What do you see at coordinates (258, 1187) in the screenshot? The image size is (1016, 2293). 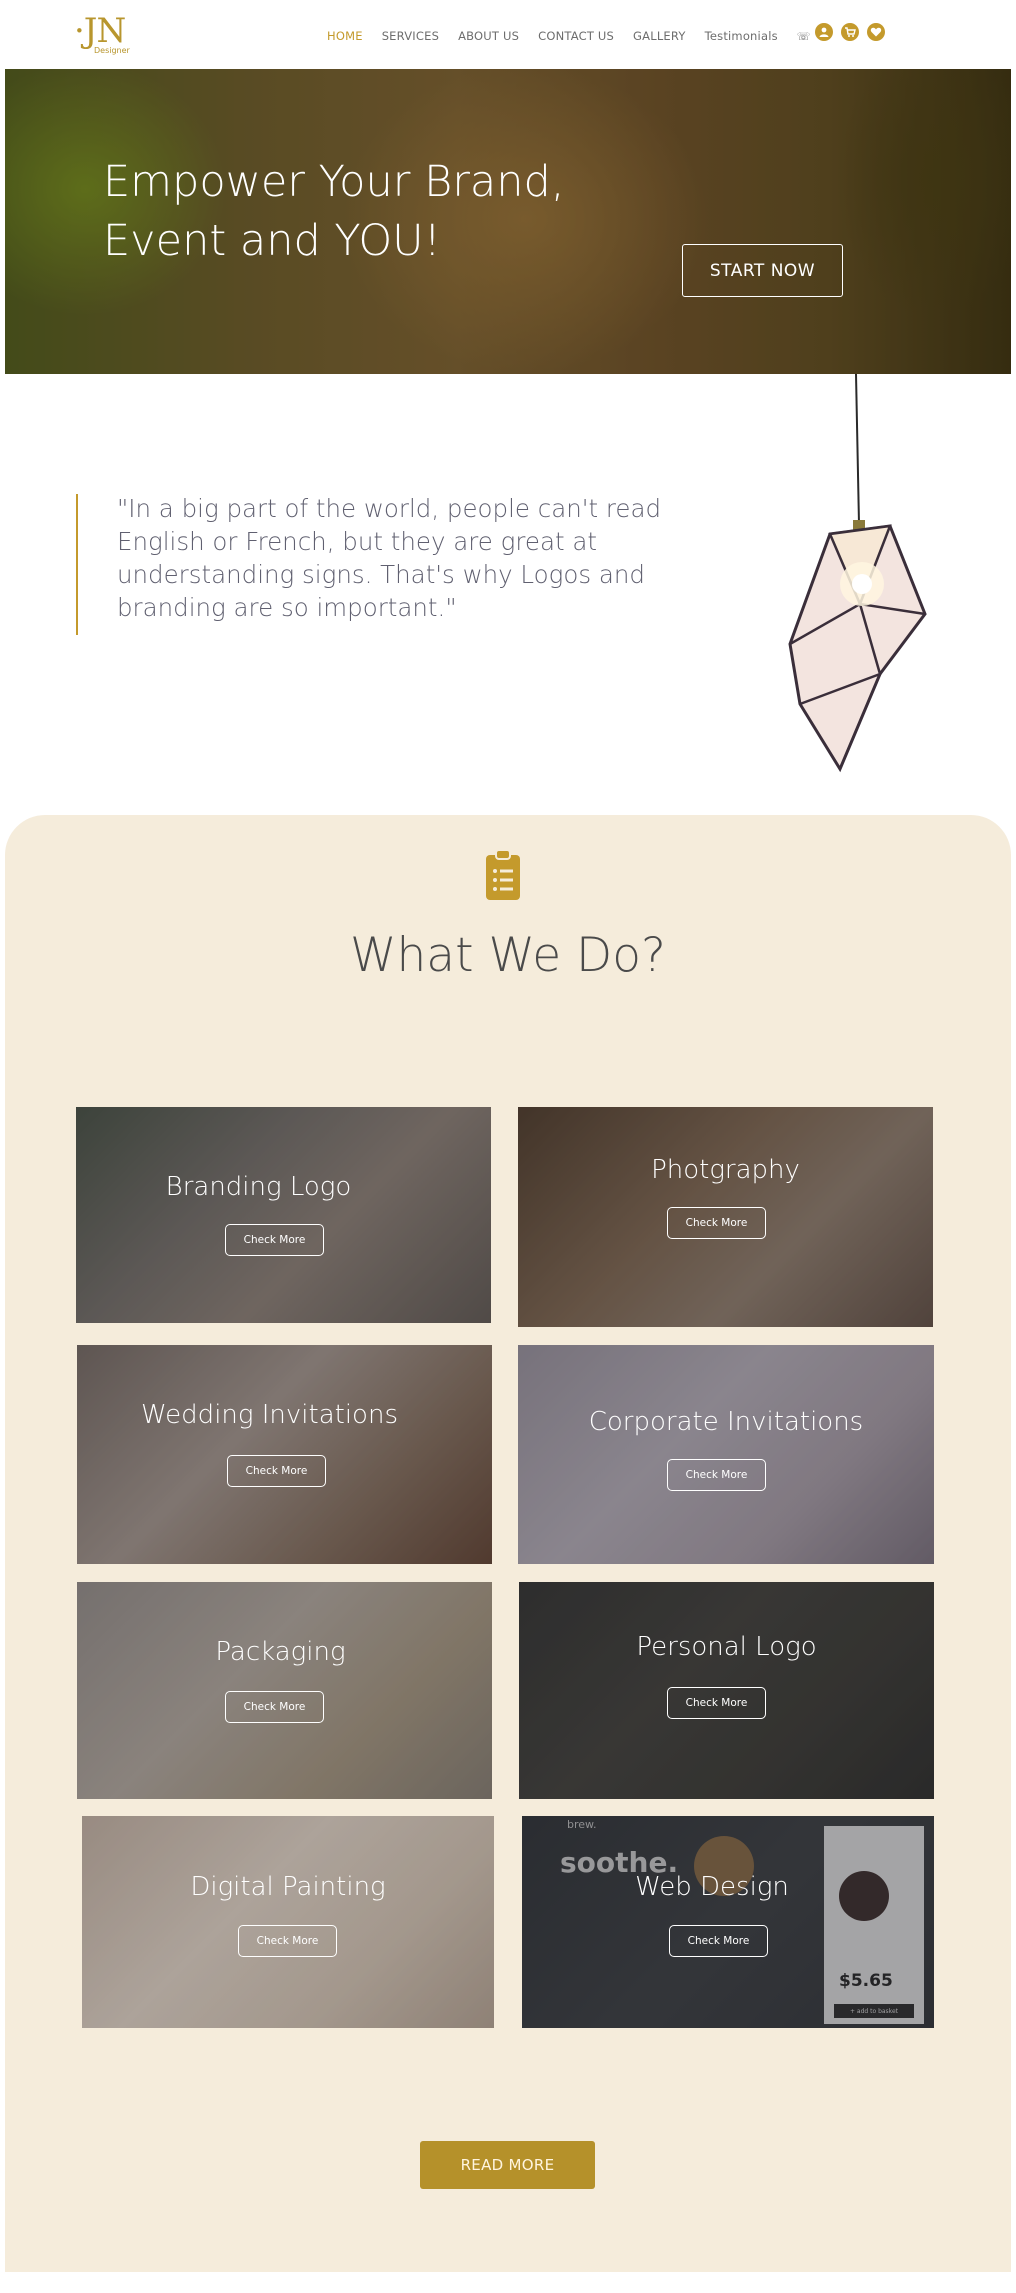 I see `card-title: Branding Logo` at bounding box center [258, 1187].